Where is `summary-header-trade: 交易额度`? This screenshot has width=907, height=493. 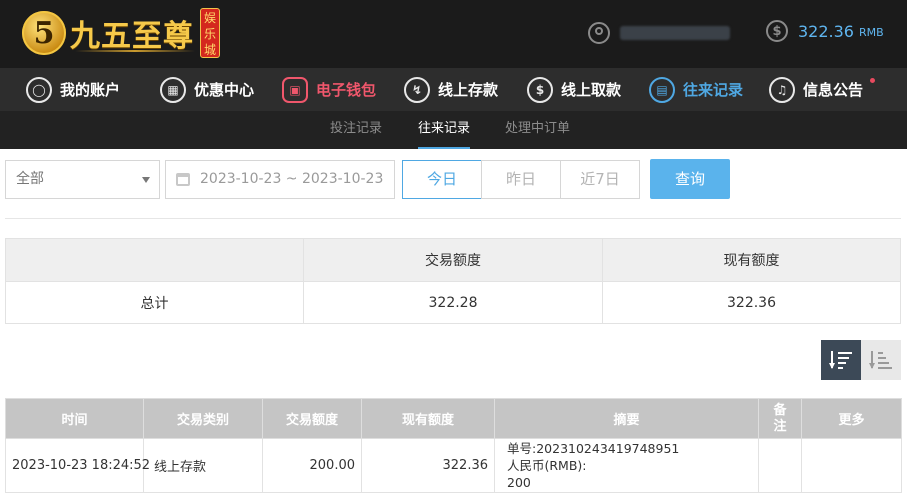 summary-header-trade: 交易额度 is located at coordinates (453, 260).